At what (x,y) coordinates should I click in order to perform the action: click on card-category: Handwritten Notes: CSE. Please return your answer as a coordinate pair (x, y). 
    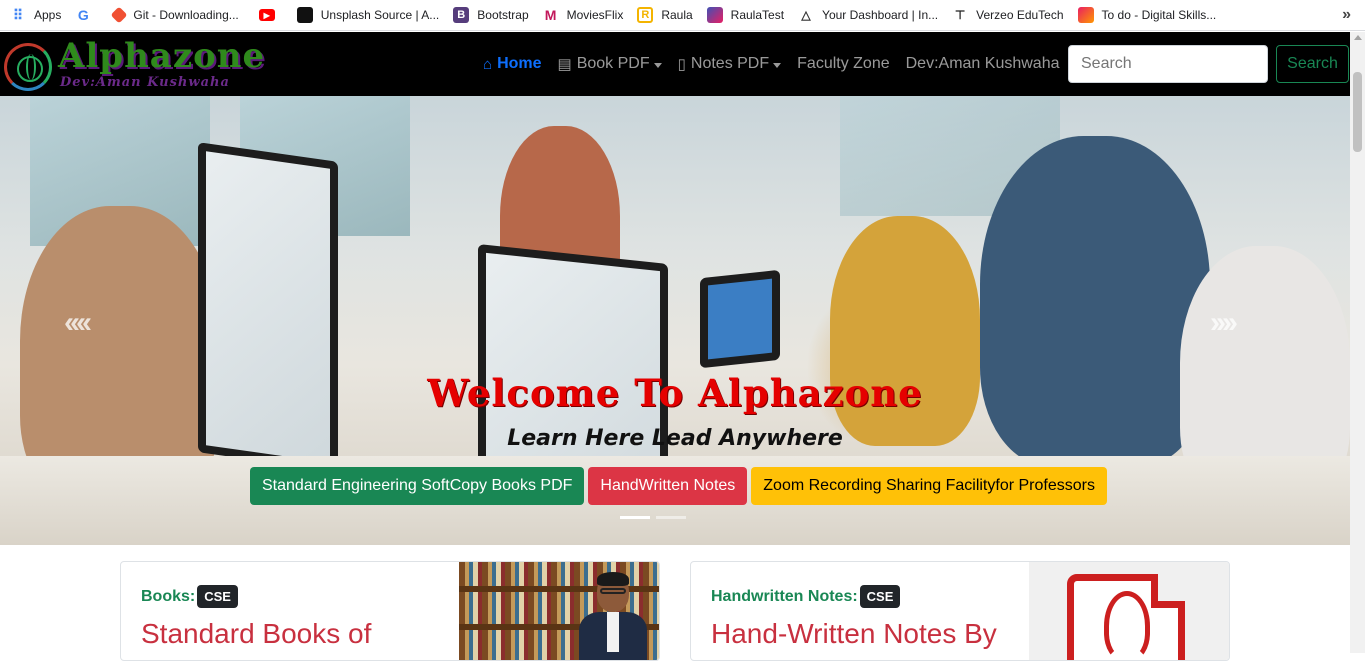
    Looking at the image, I should click on (806, 596).